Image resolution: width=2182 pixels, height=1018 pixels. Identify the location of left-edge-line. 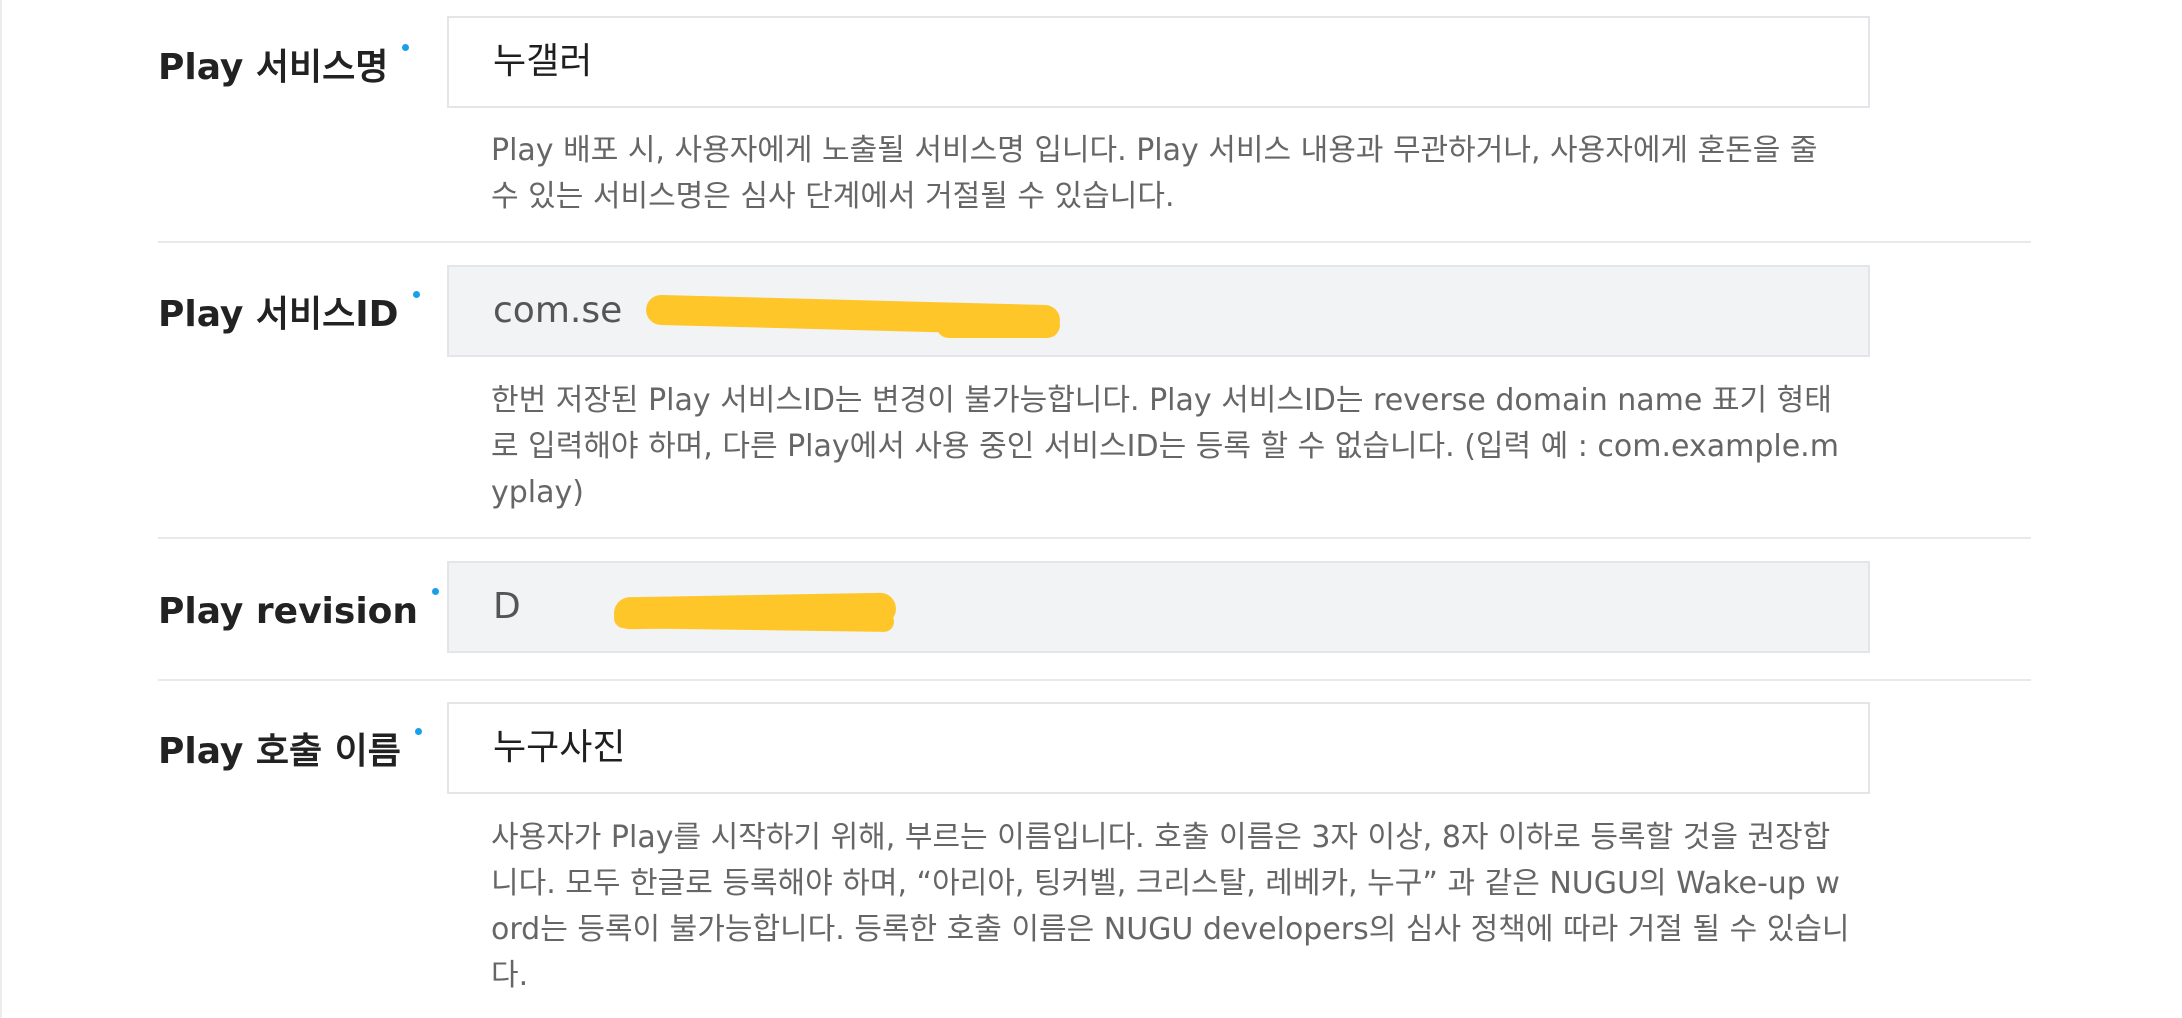
(1, 509).